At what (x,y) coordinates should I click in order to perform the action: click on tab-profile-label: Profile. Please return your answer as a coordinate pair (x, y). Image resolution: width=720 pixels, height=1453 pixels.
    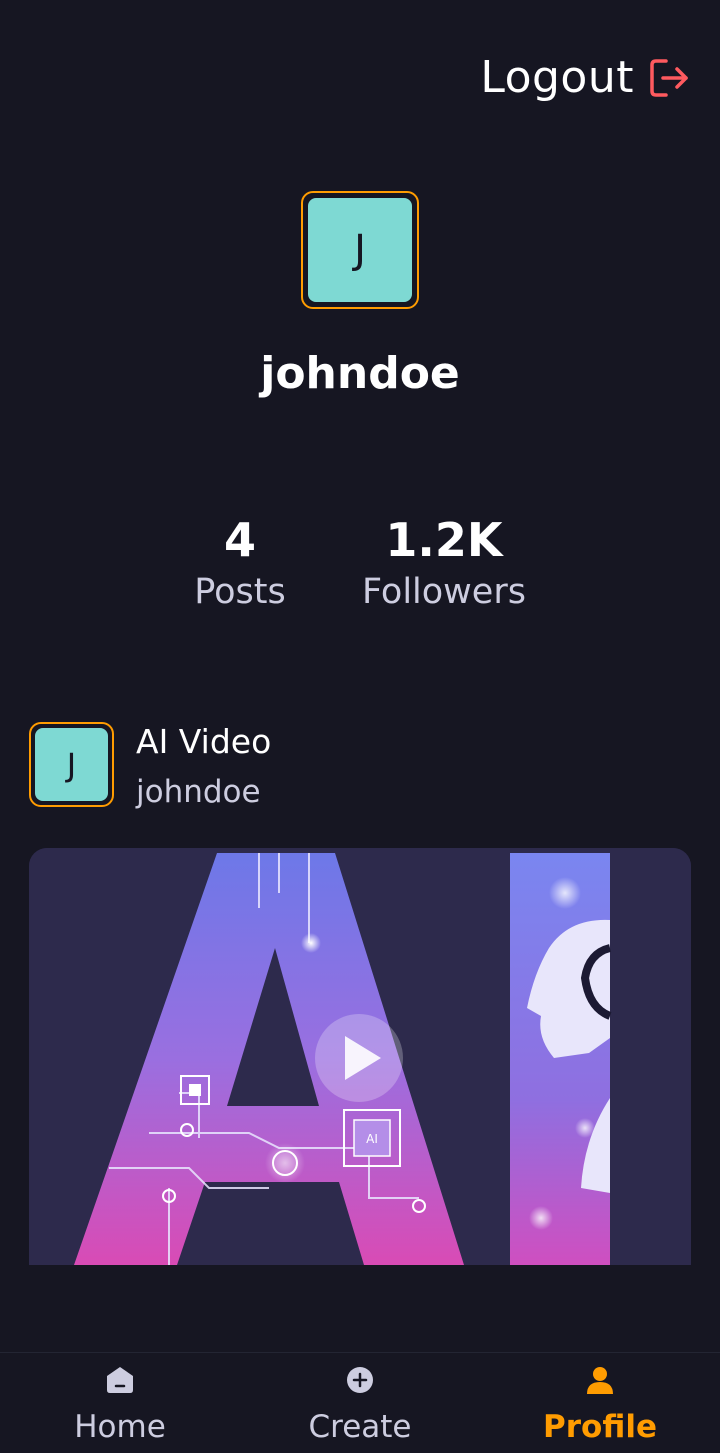
    Looking at the image, I should click on (600, 1427).